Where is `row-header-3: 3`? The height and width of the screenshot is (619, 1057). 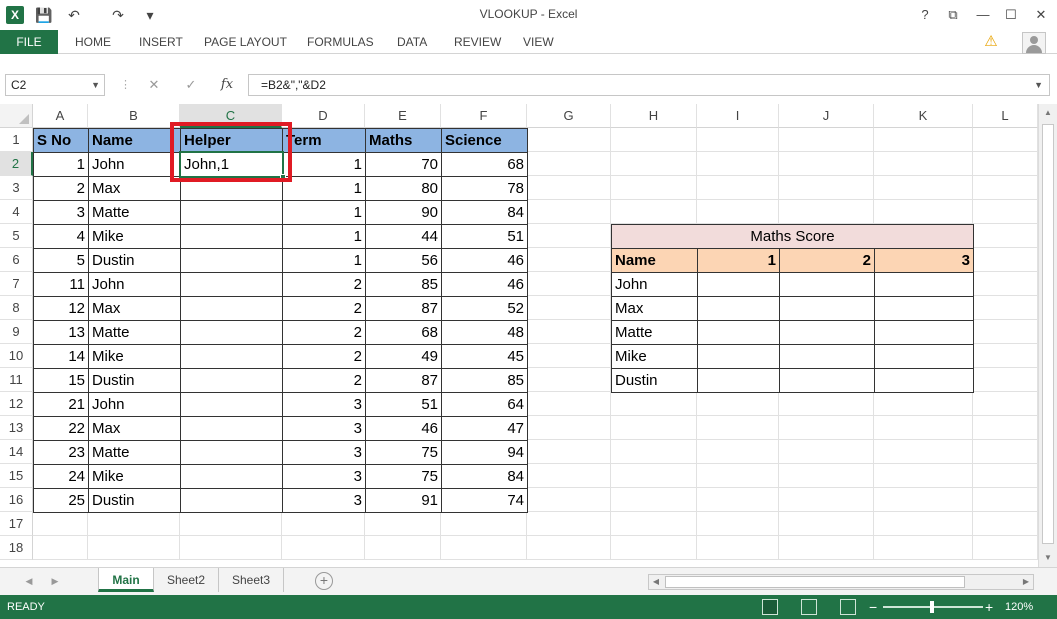 row-header-3: 3 is located at coordinates (16, 188).